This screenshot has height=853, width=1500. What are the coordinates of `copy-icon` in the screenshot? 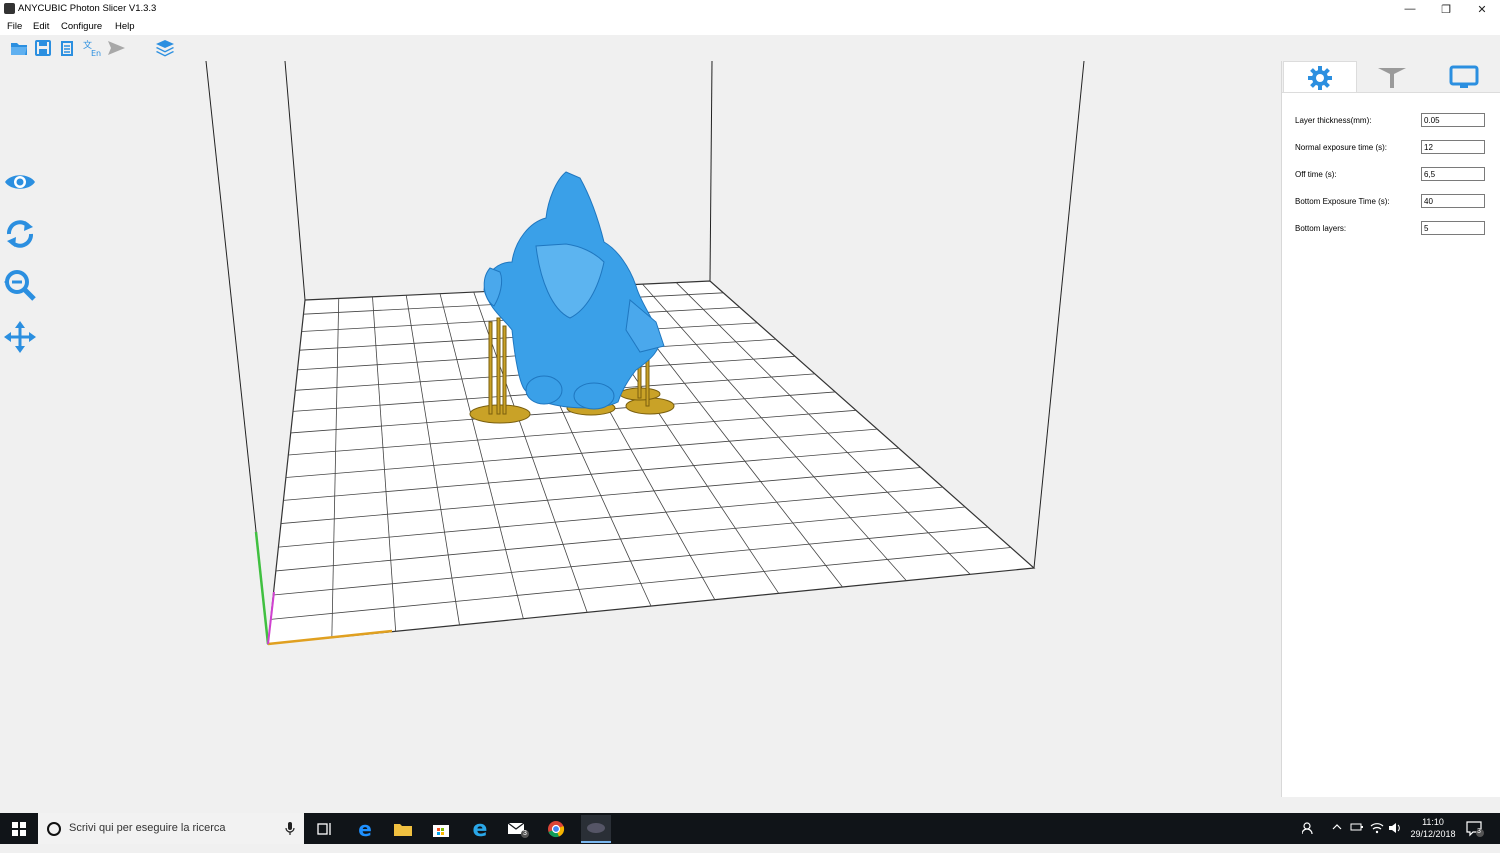 It's located at (68, 48).